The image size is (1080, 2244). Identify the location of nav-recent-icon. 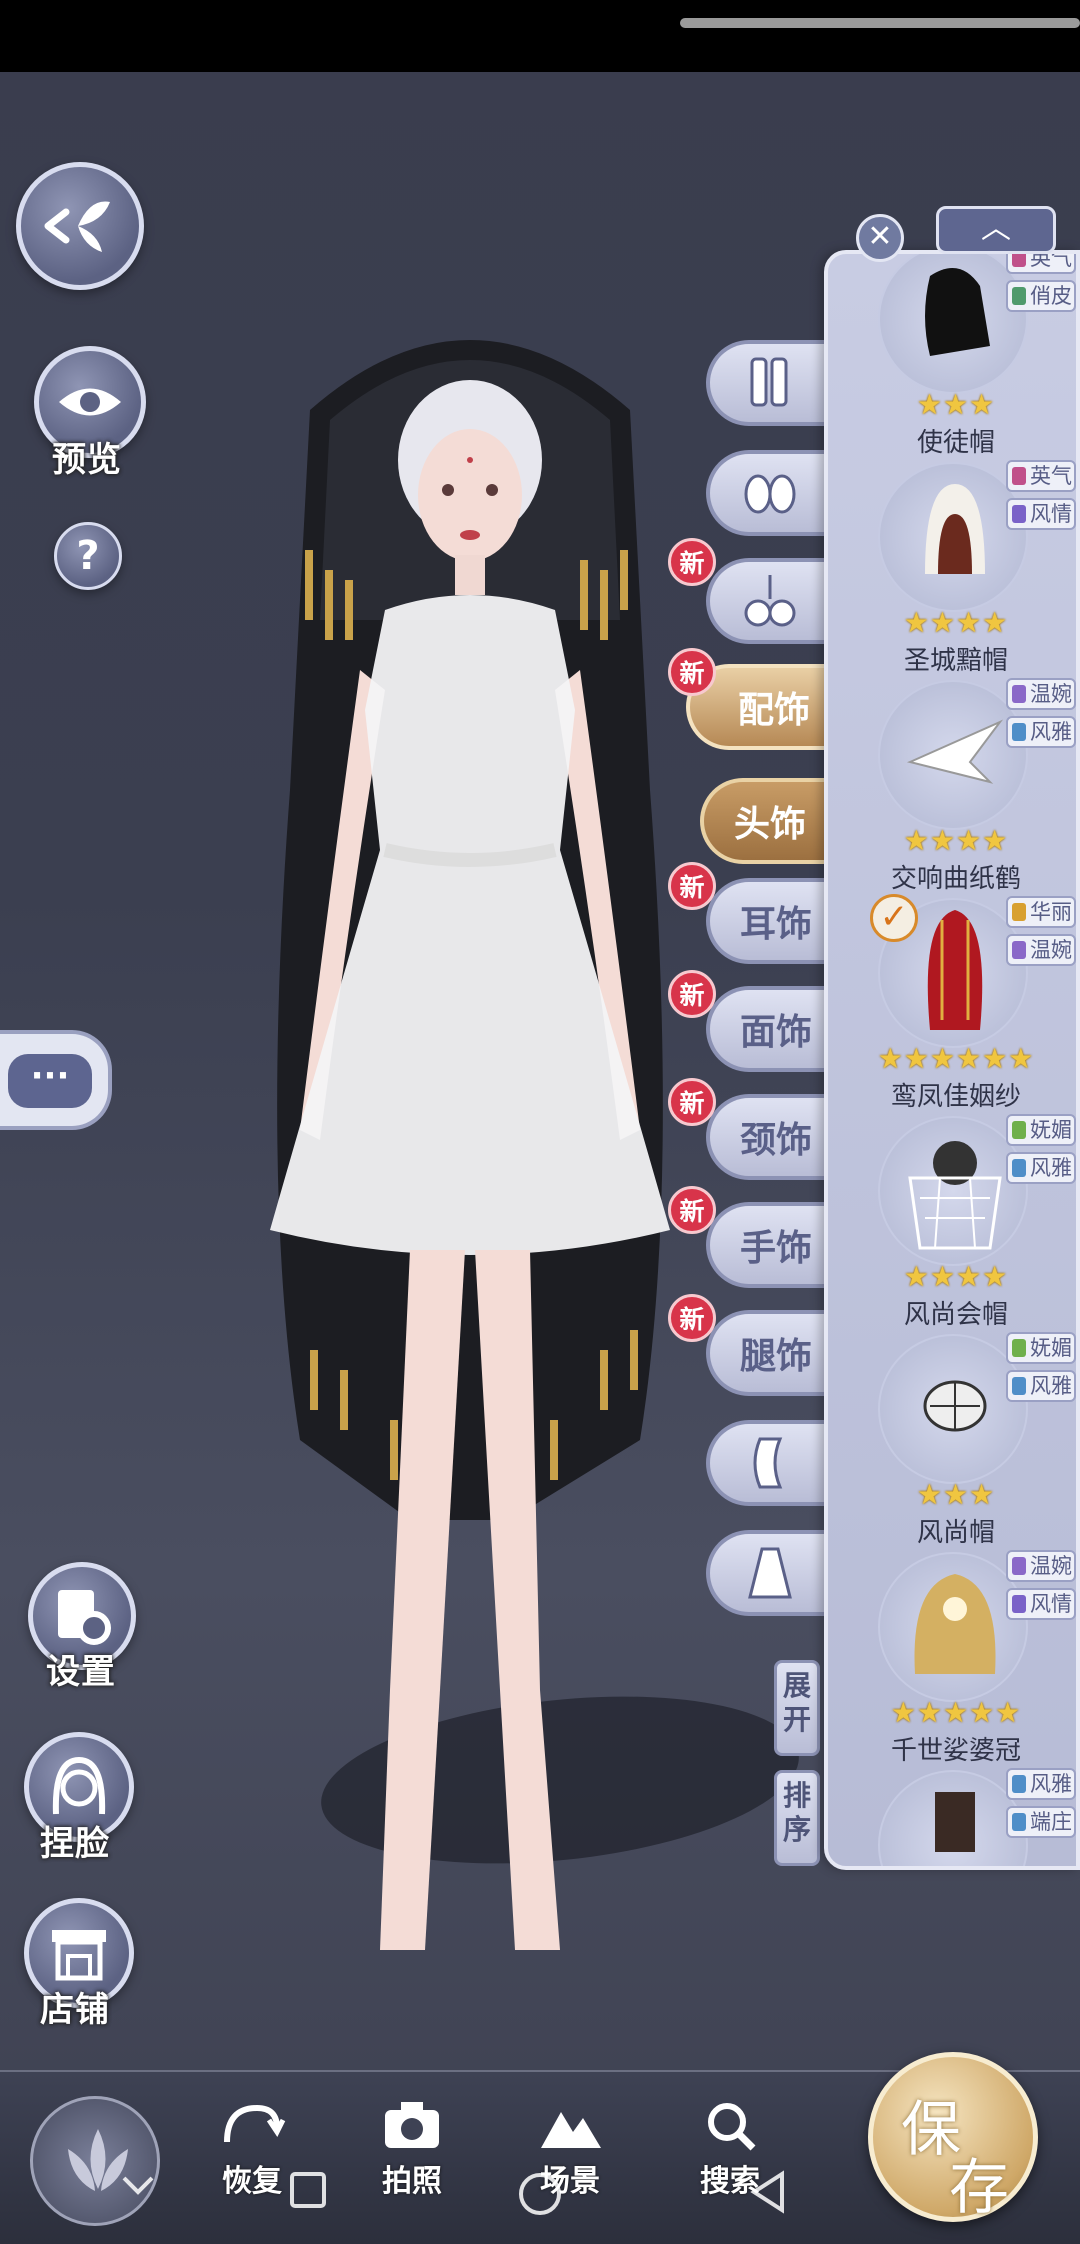
(308, 2190).